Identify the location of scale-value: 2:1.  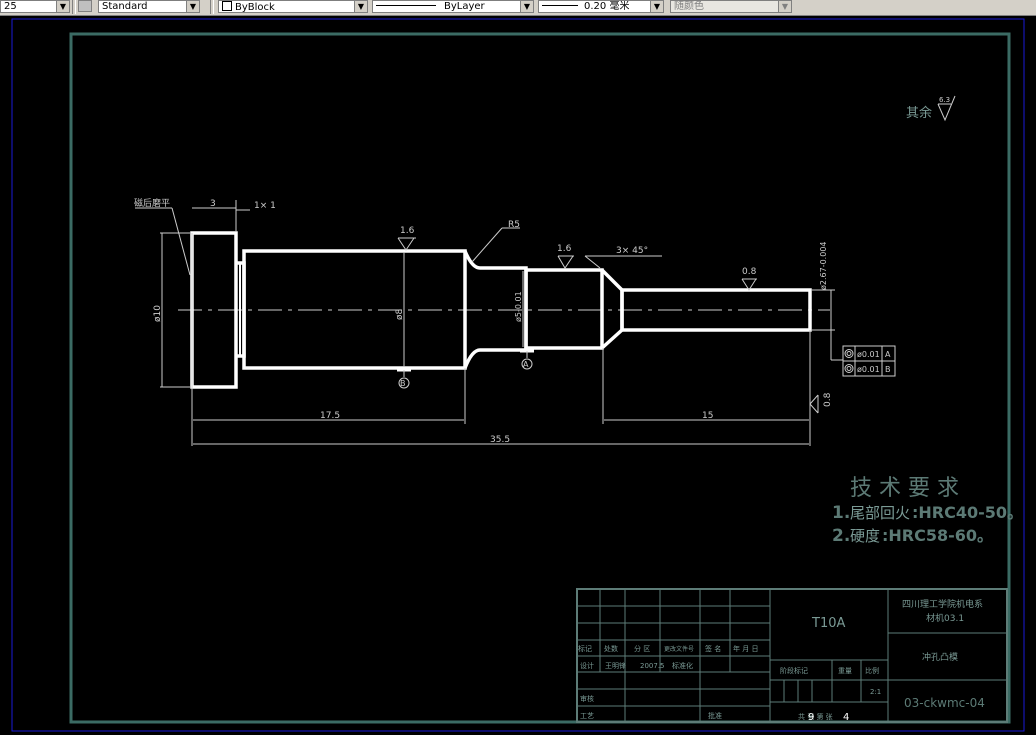
(875, 692).